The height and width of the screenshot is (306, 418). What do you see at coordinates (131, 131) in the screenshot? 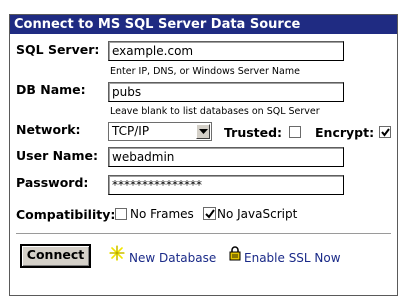
I see `network-selected-value: TCP/IP` at bounding box center [131, 131].